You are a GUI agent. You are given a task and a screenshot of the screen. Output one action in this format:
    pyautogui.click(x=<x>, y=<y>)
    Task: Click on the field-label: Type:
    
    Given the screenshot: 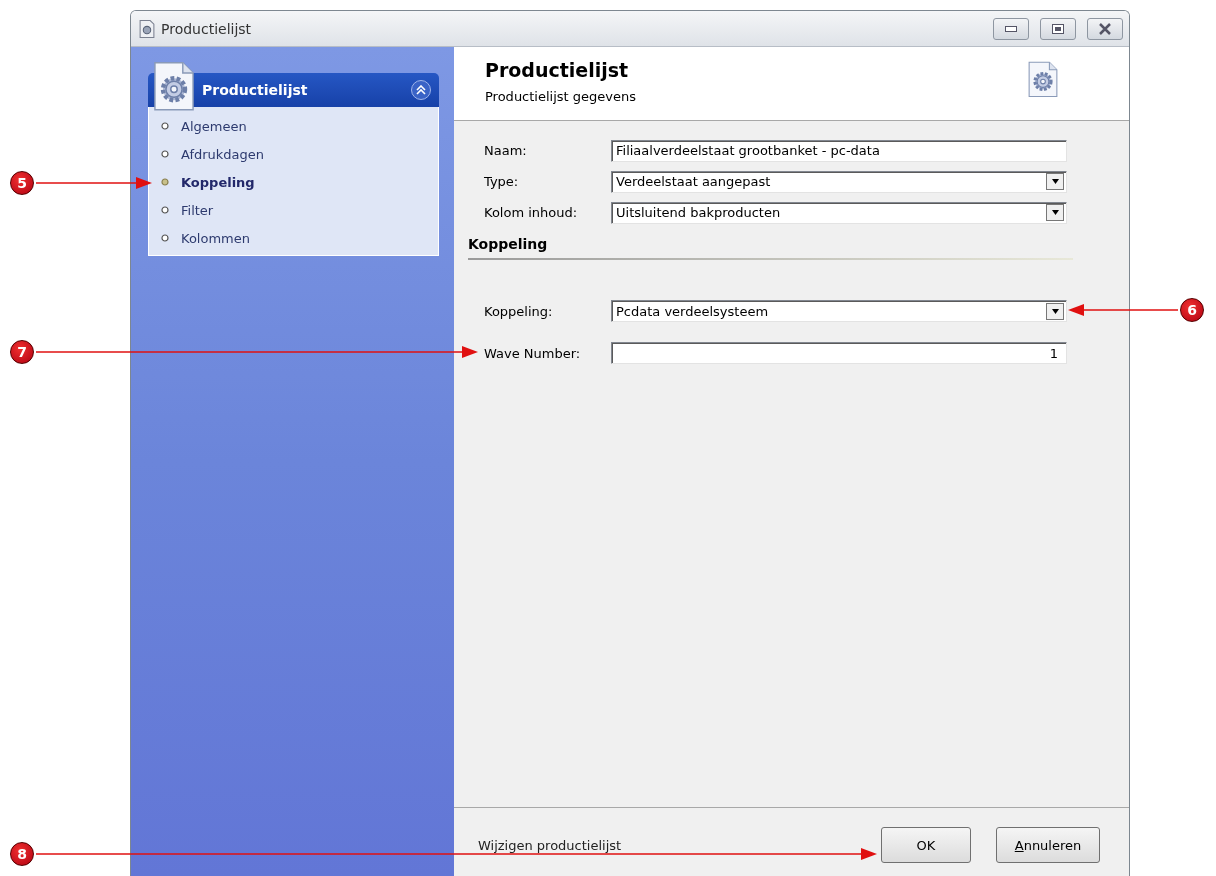 What is the action you would take?
    pyautogui.click(x=502, y=181)
    